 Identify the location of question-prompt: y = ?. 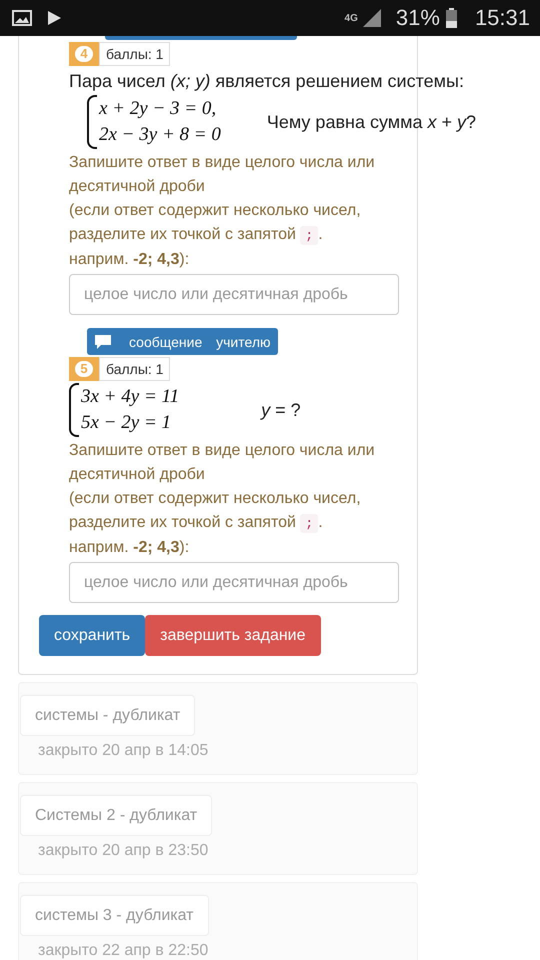
(281, 410).